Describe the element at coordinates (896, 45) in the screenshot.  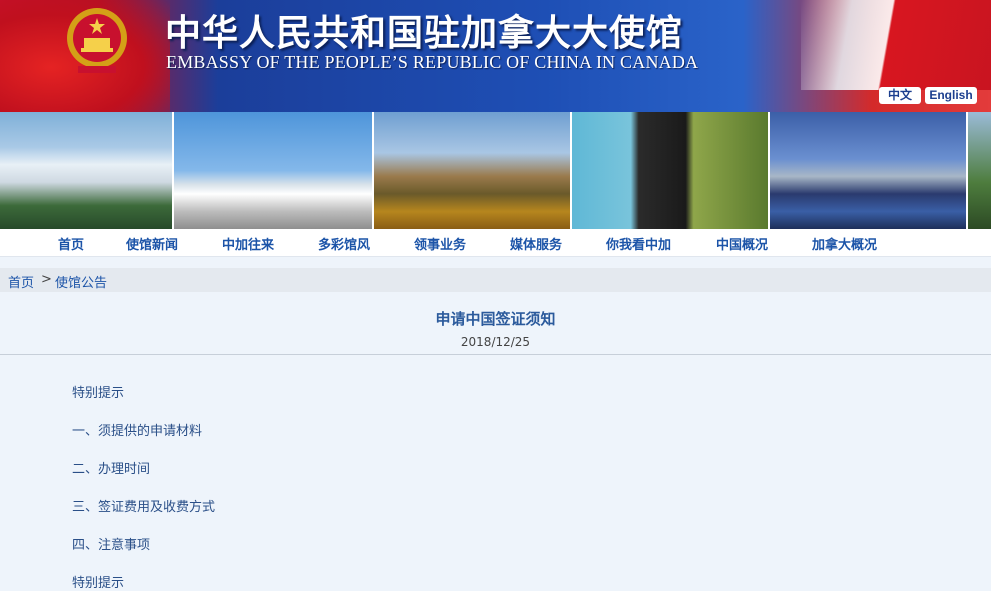
I see `canadian-flag-background` at that location.